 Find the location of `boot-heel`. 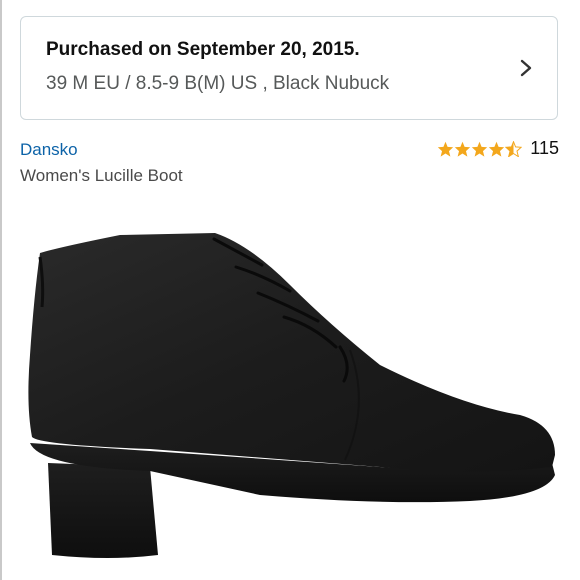

boot-heel is located at coordinates (103, 510).